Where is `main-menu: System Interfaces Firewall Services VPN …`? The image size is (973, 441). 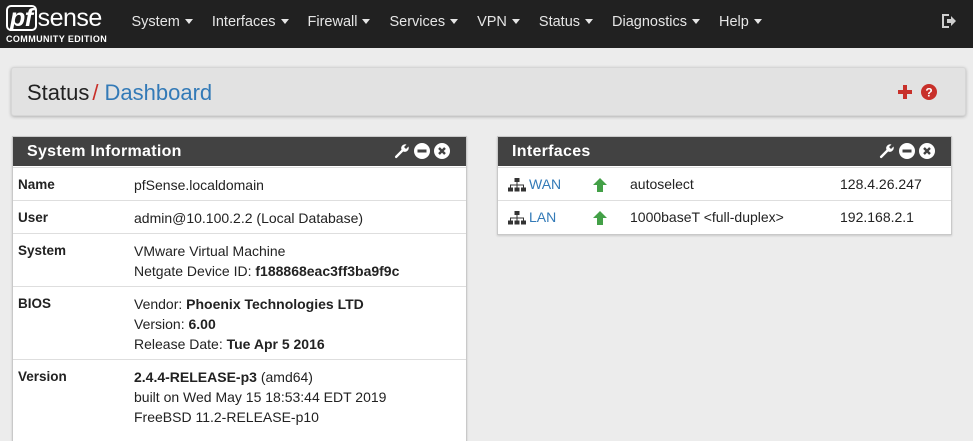
main-menu: System Interfaces Firewall Services VPN … is located at coordinates (446, 24).